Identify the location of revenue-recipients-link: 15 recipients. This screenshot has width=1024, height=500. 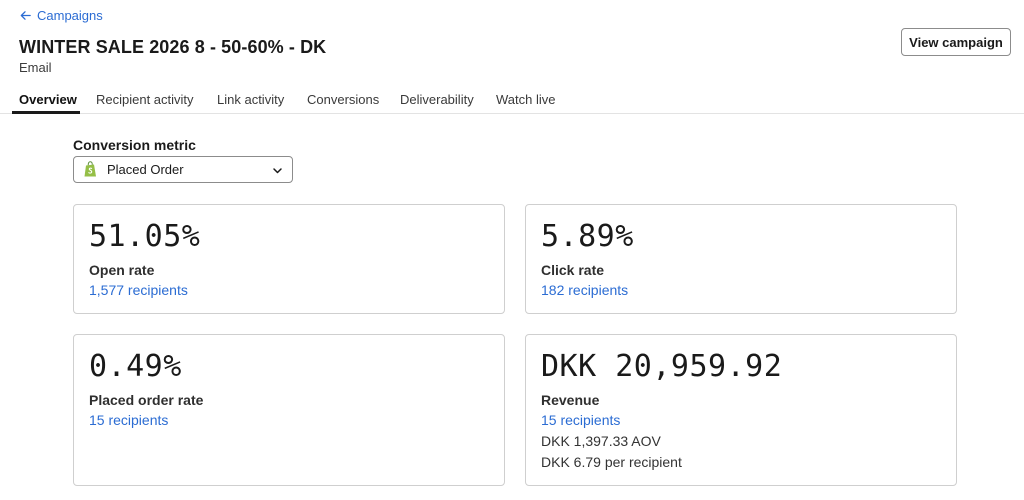
(580, 420).